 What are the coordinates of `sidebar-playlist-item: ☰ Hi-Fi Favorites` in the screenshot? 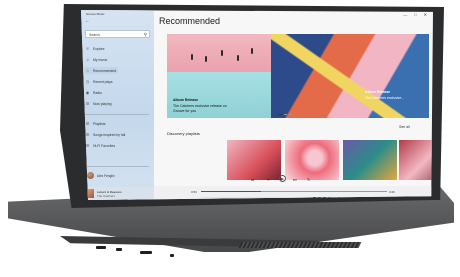 It's located at (100, 145).